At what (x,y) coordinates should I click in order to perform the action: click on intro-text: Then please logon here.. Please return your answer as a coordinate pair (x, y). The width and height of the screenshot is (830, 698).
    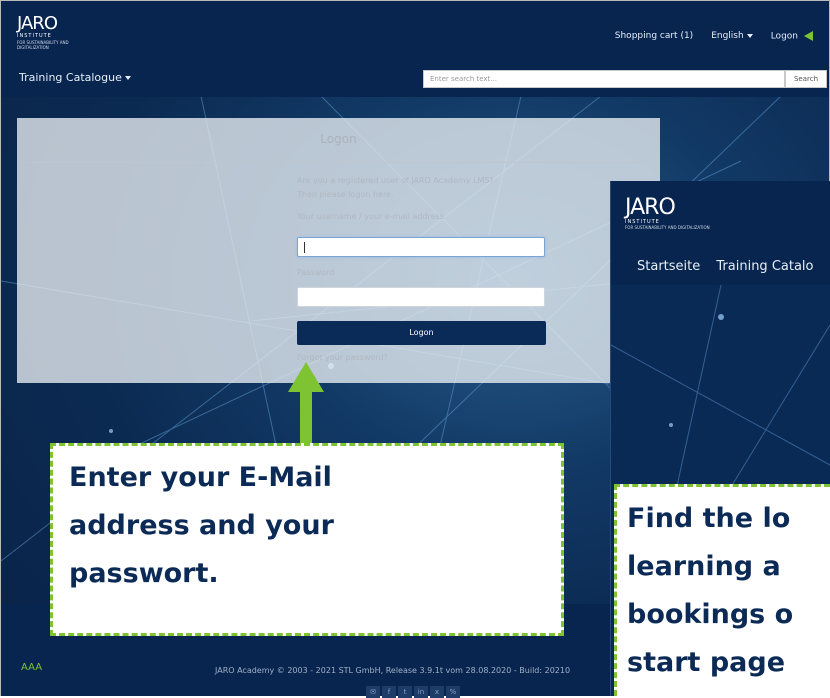
    Looking at the image, I should click on (345, 194).